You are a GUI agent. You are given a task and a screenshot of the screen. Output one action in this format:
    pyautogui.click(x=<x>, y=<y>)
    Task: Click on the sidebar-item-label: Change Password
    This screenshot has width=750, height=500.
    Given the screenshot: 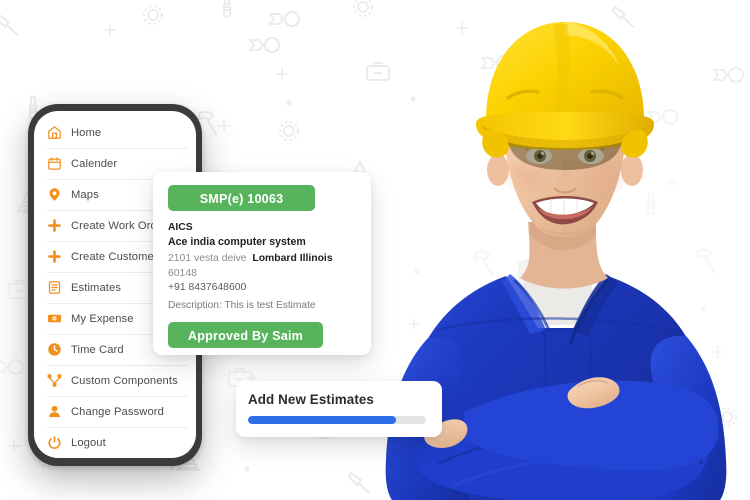 What is the action you would take?
    pyautogui.click(x=117, y=411)
    